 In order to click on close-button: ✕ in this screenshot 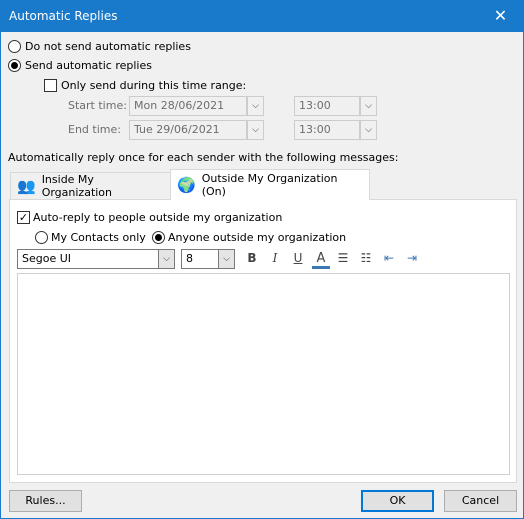, I will do `click(500, 16)`.